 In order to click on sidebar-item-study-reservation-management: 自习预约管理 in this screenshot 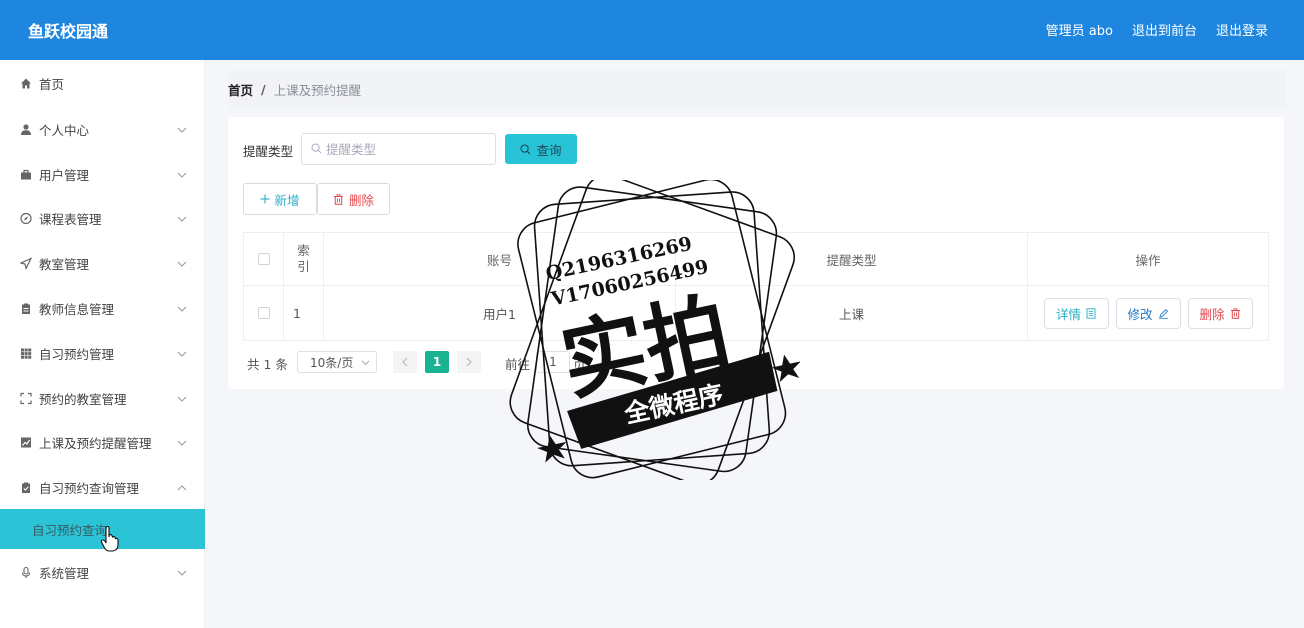, I will do `click(102, 353)`.